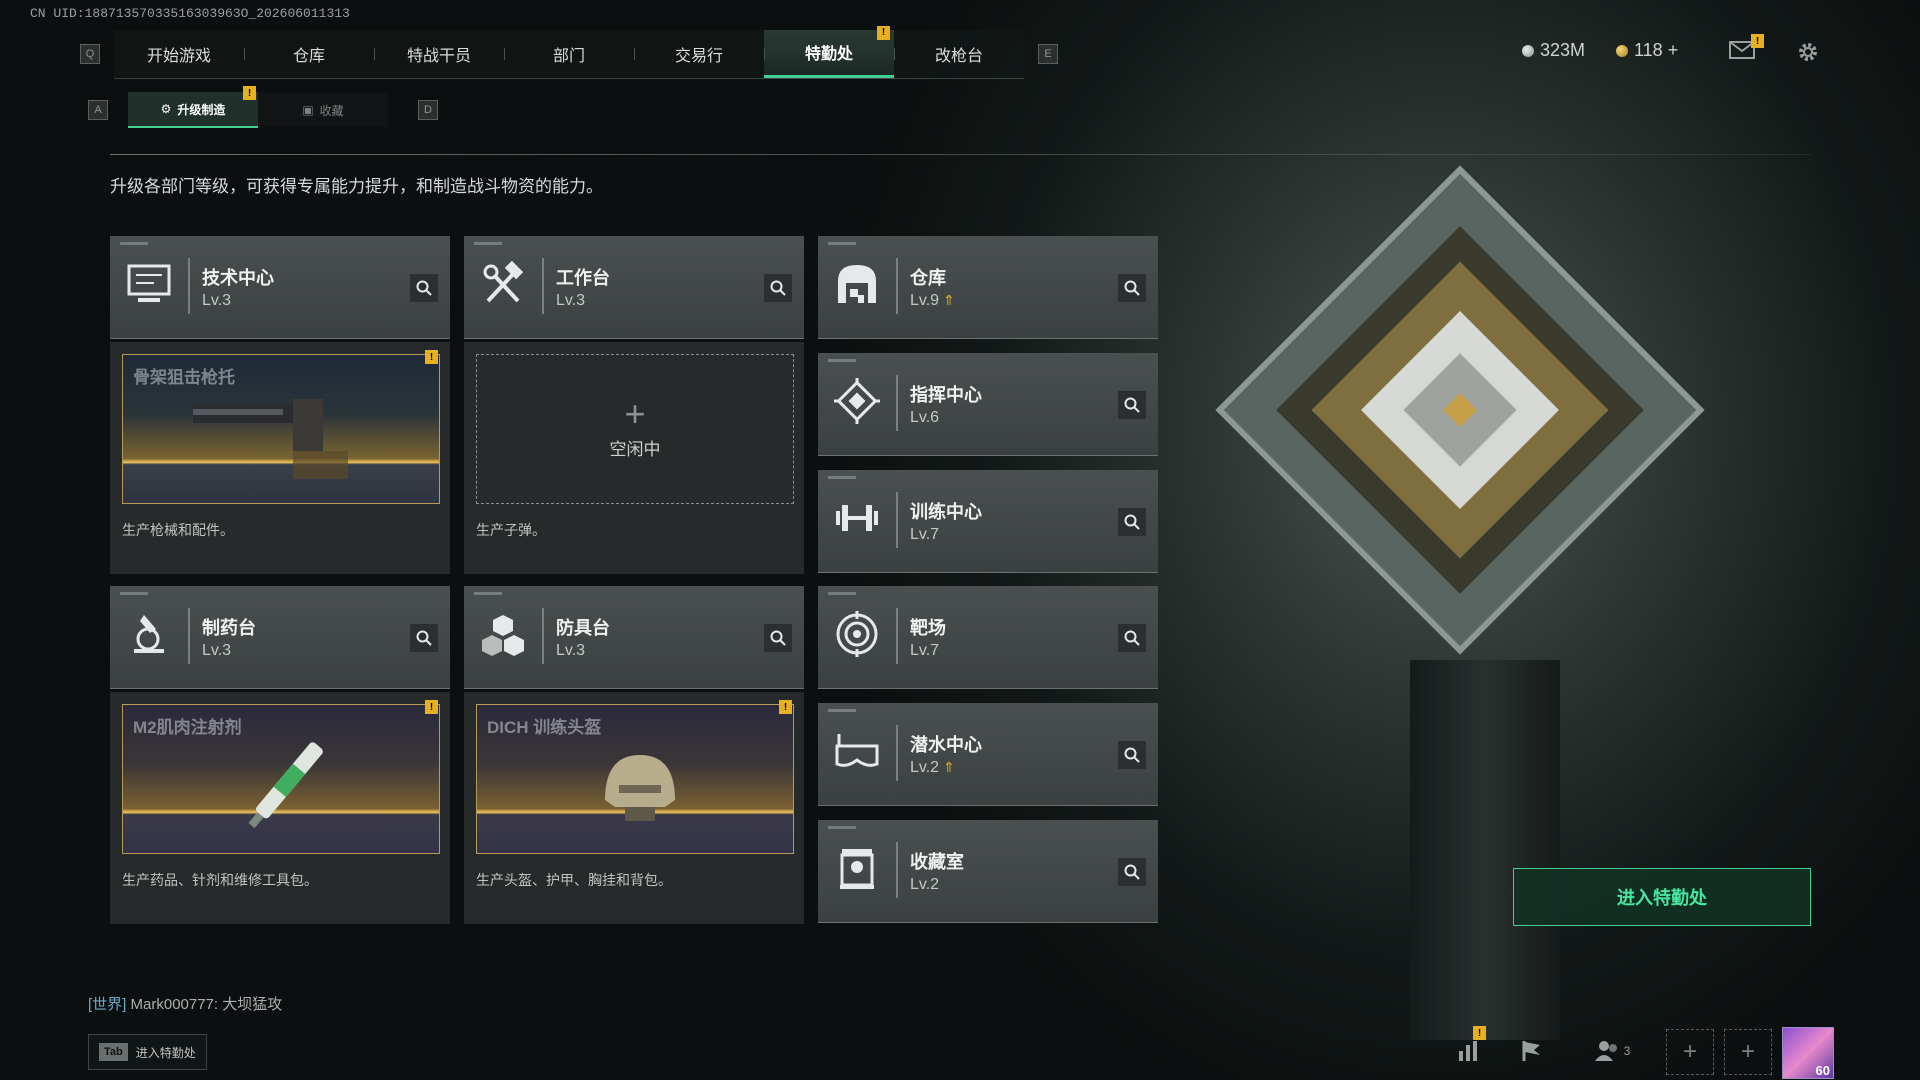 The width and height of the screenshot is (1920, 1080). Describe the element at coordinates (988, 754) in the screenshot. I see `station-card-diving: 潜水中心 Lv.2 ⇑` at that location.